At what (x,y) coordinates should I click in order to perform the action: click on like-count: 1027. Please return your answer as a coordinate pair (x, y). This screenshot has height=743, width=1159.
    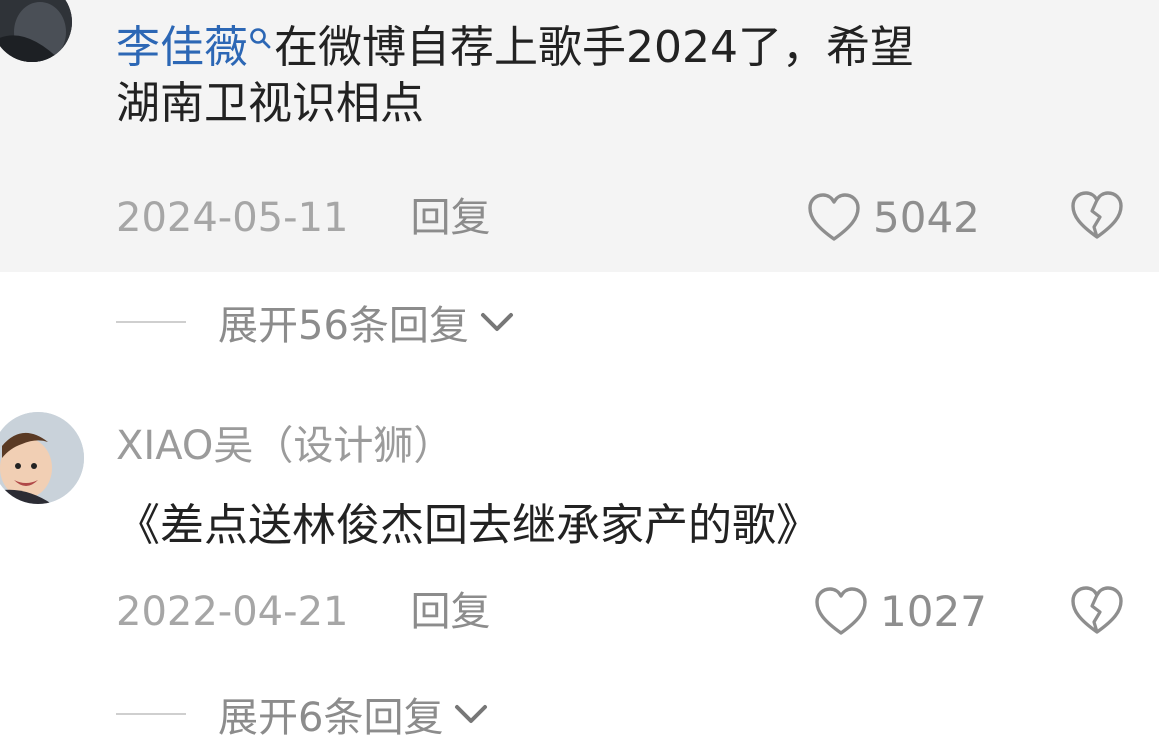
    Looking at the image, I should click on (933, 611).